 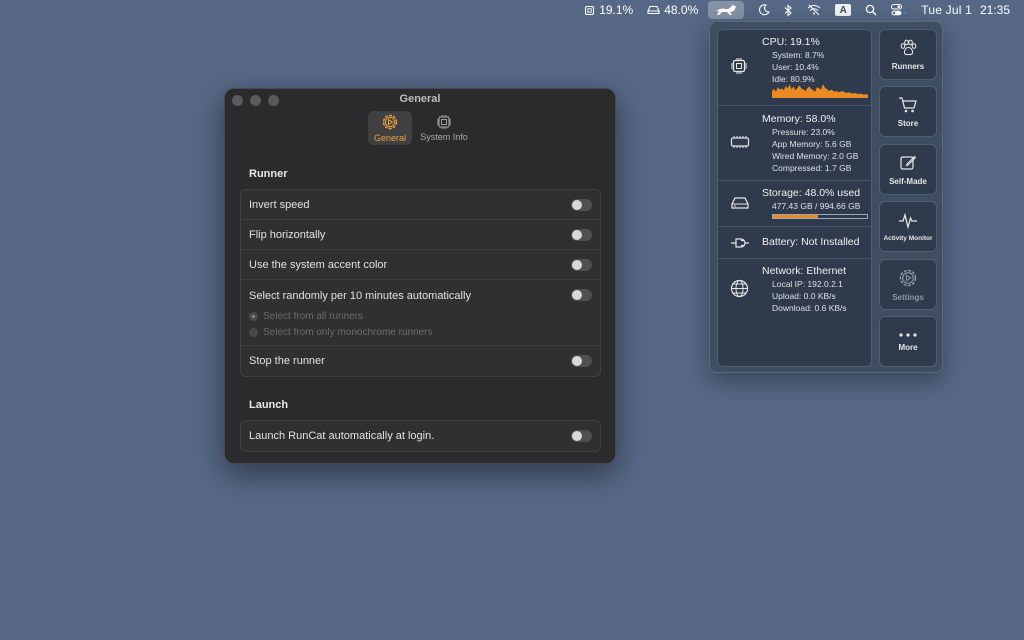 What do you see at coordinates (420, 205) in the screenshot?
I see `setting-row-invert-speed: Invert speed` at bounding box center [420, 205].